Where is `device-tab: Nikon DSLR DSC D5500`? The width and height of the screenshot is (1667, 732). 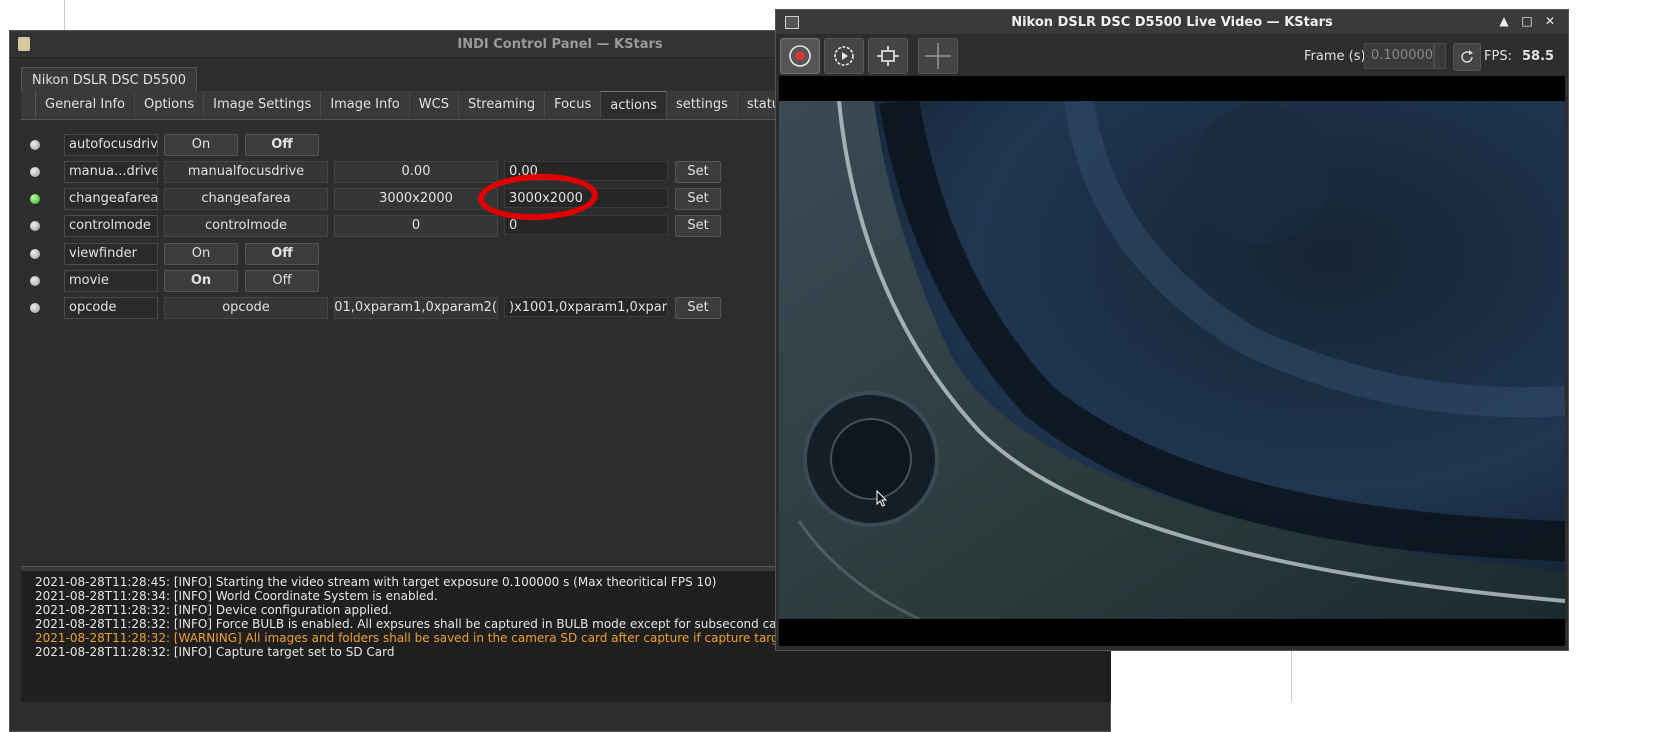 device-tab: Nikon DSLR DSC D5500 is located at coordinates (109, 80).